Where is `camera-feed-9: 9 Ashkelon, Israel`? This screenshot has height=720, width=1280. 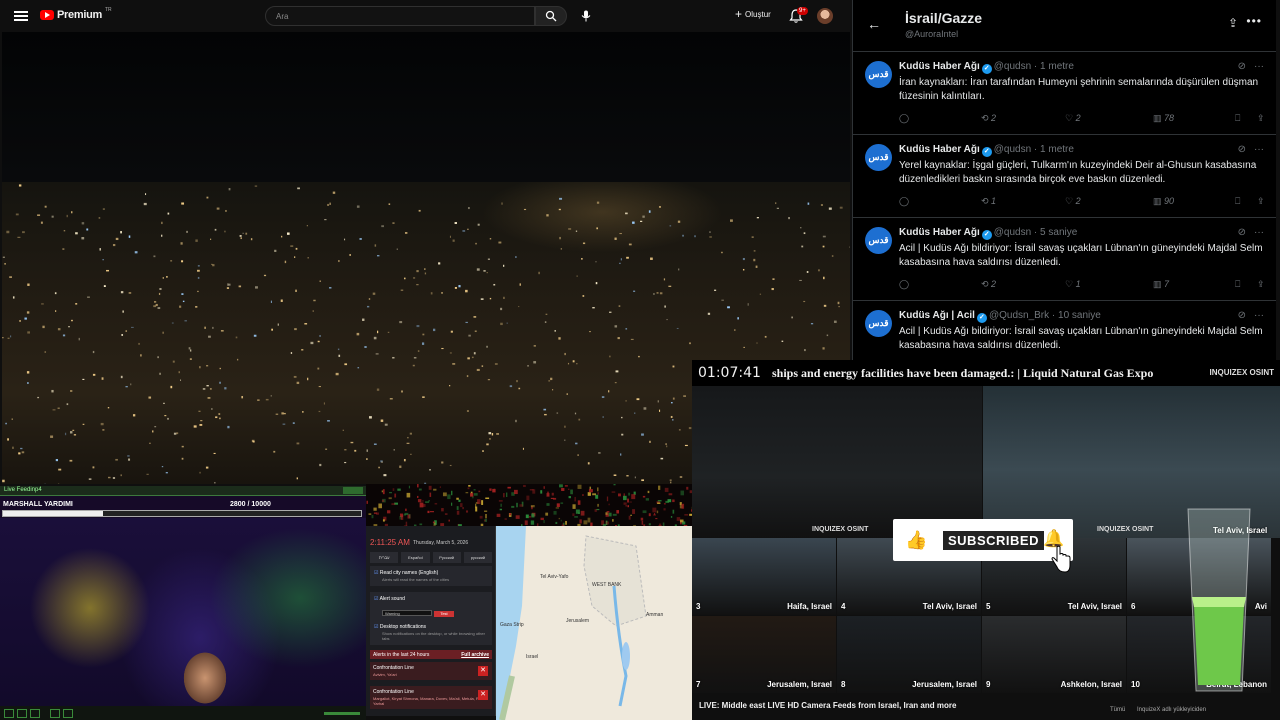
camera-feed-9: 9 Ashkelon, Israel is located at coordinates (1054, 654).